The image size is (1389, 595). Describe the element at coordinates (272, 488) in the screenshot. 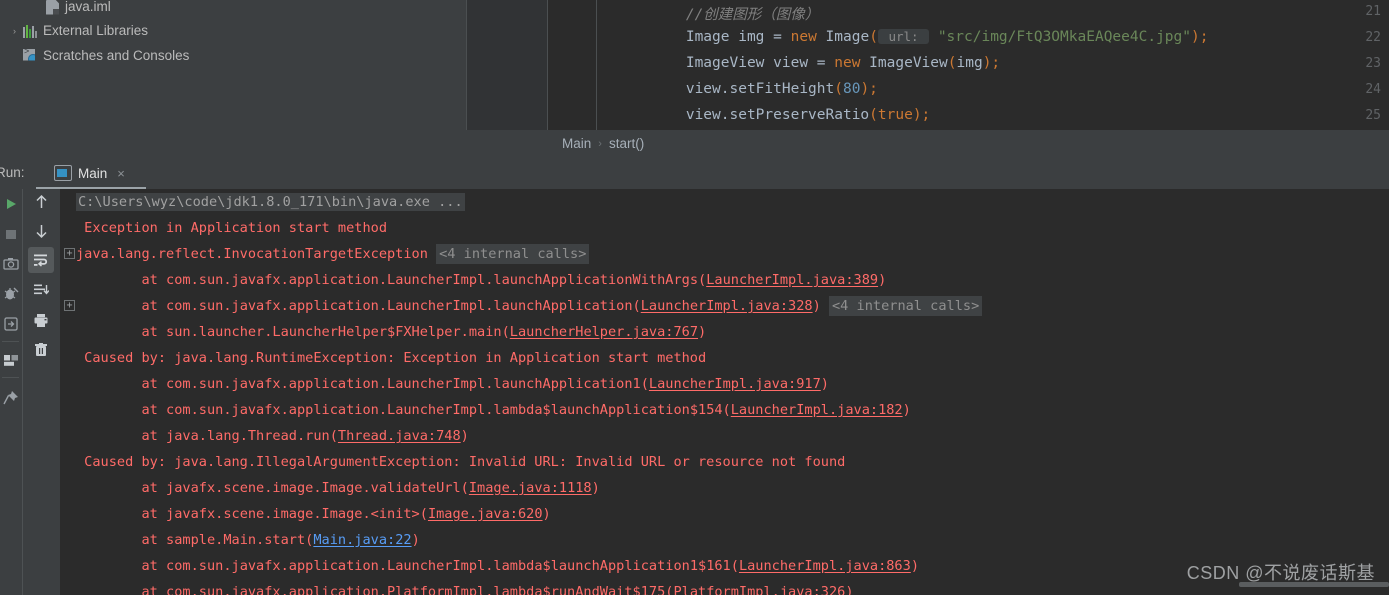

I see `console-text: at javafx.scene.image.Image.validateUrl(` at that location.